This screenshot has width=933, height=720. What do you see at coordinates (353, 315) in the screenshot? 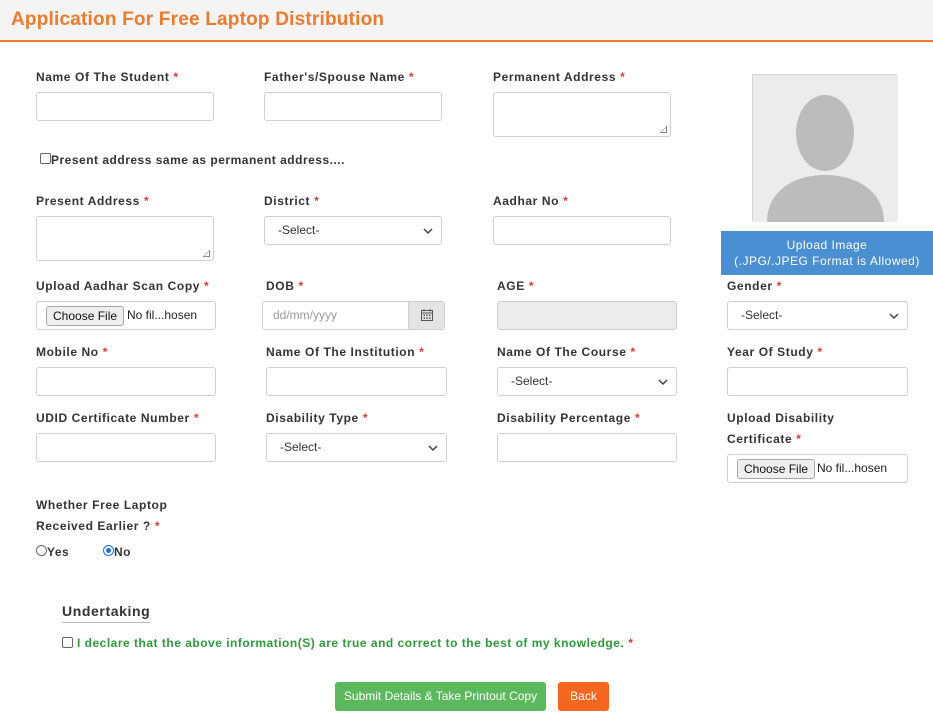
I see `dob-input: dd/mm/yyyy` at bounding box center [353, 315].